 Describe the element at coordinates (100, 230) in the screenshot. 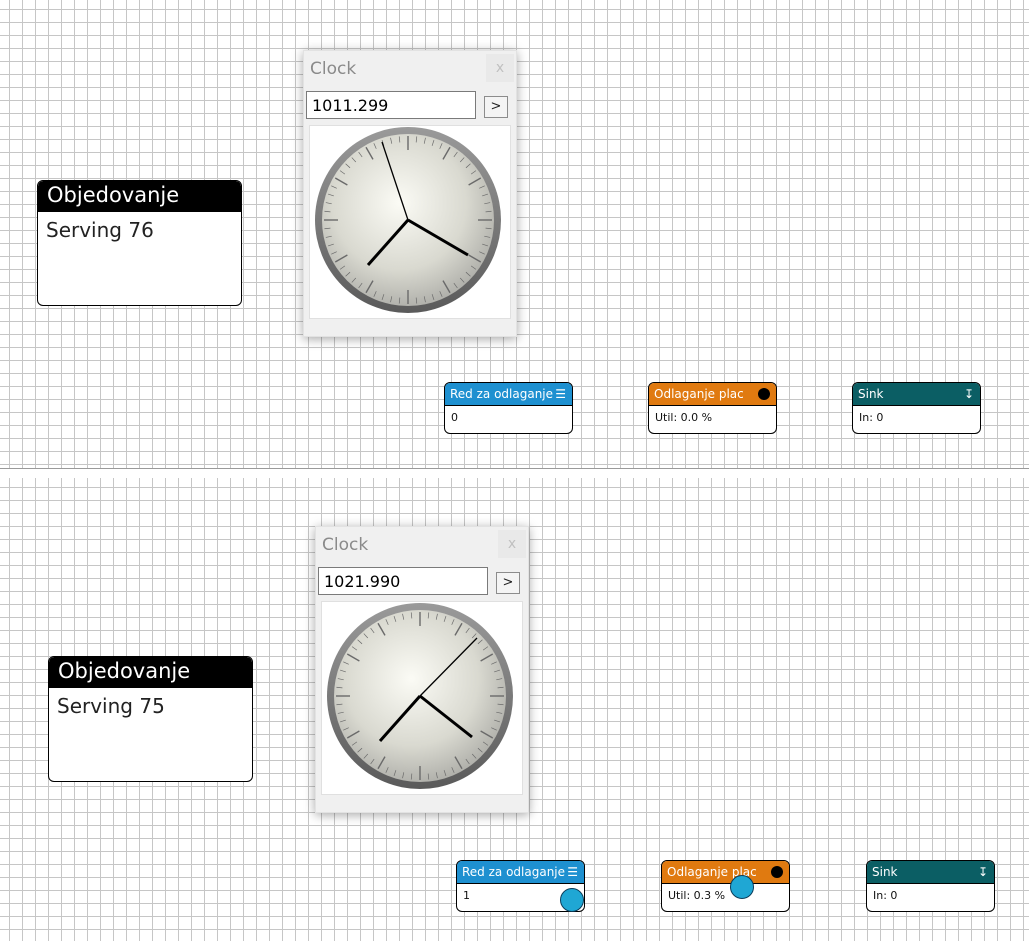

I see `node-body: Serving 76` at that location.